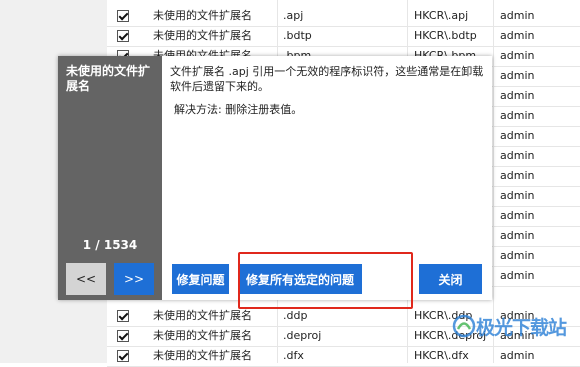  Describe the element at coordinates (302, 335) in the screenshot. I see `row-issue-value: .deproj` at that location.